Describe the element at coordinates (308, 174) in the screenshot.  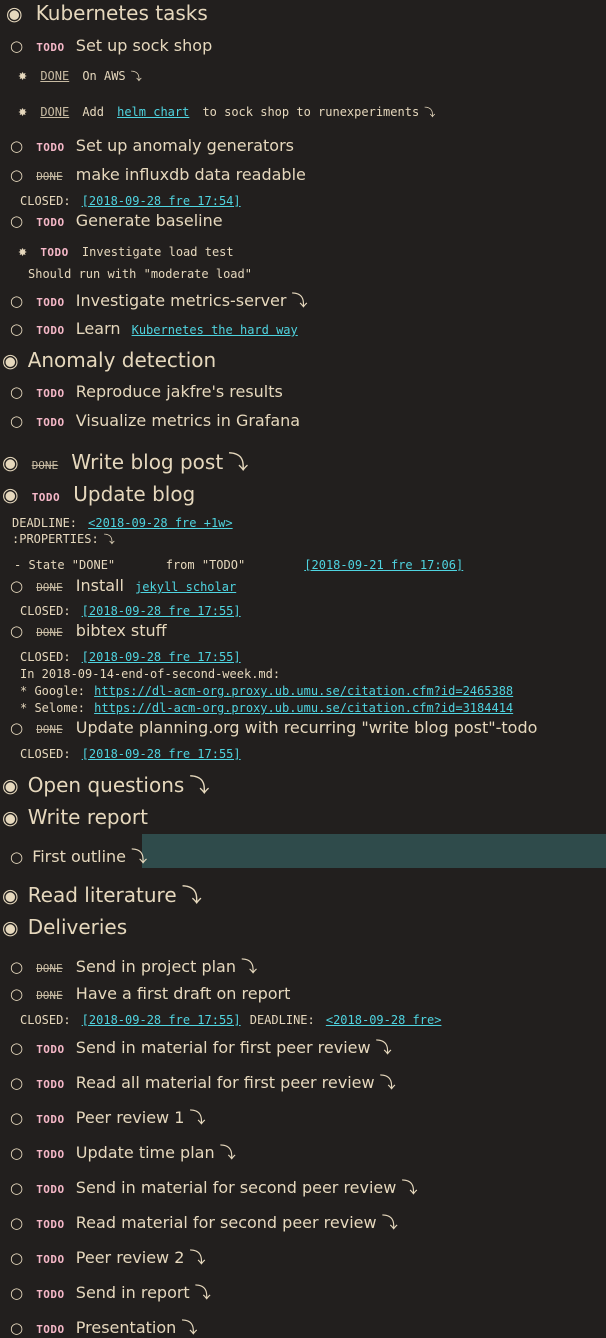
I see `task-influxdb: ○ DONE make influxdb data readable` at that location.